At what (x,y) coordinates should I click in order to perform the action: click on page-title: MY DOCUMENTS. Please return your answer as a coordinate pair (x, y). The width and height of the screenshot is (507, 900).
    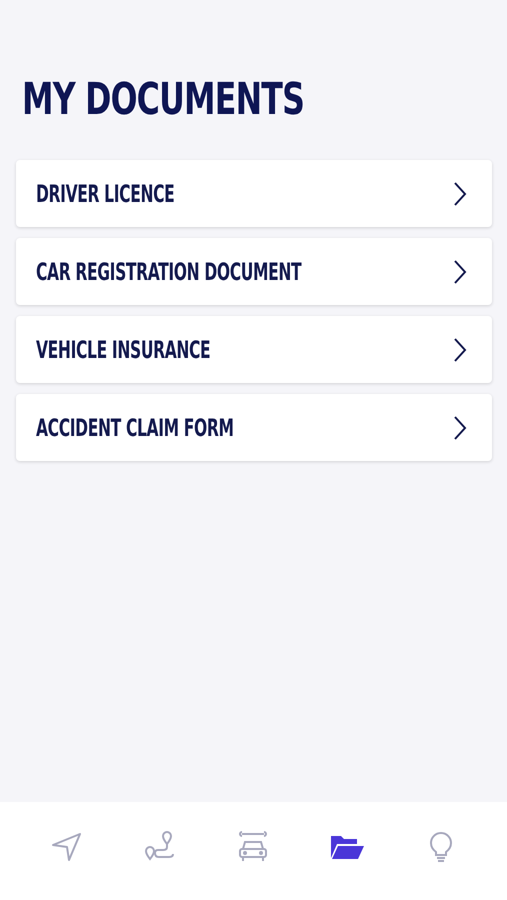
    Looking at the image, I should click on (163, 100).